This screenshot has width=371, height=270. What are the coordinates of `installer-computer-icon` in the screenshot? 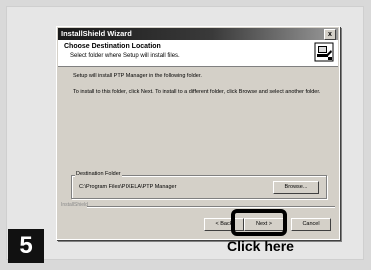 It's located at (324, 52).